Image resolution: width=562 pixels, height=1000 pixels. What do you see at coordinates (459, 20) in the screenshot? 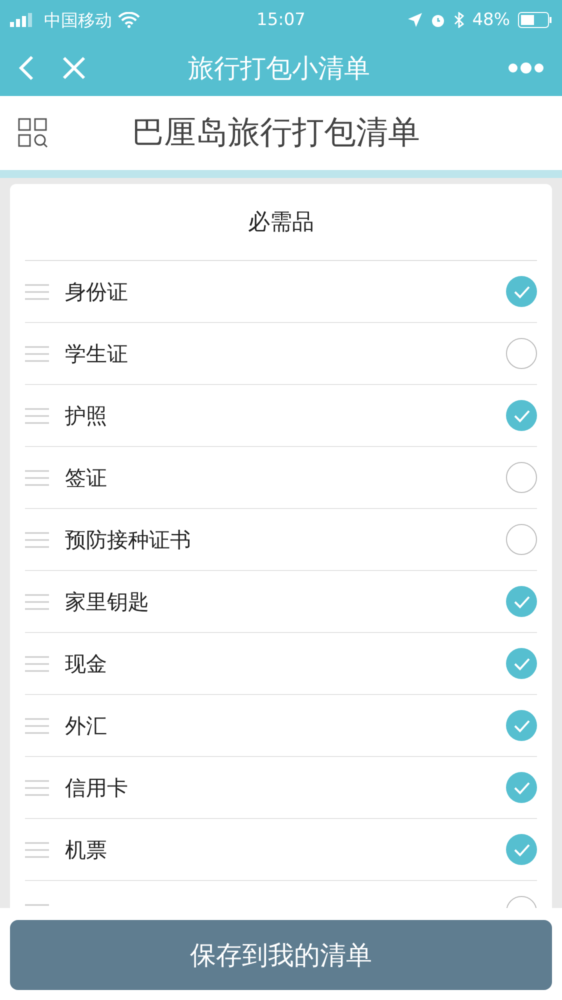
I see `bluetooth-icon` at bounding box center [459, 20].